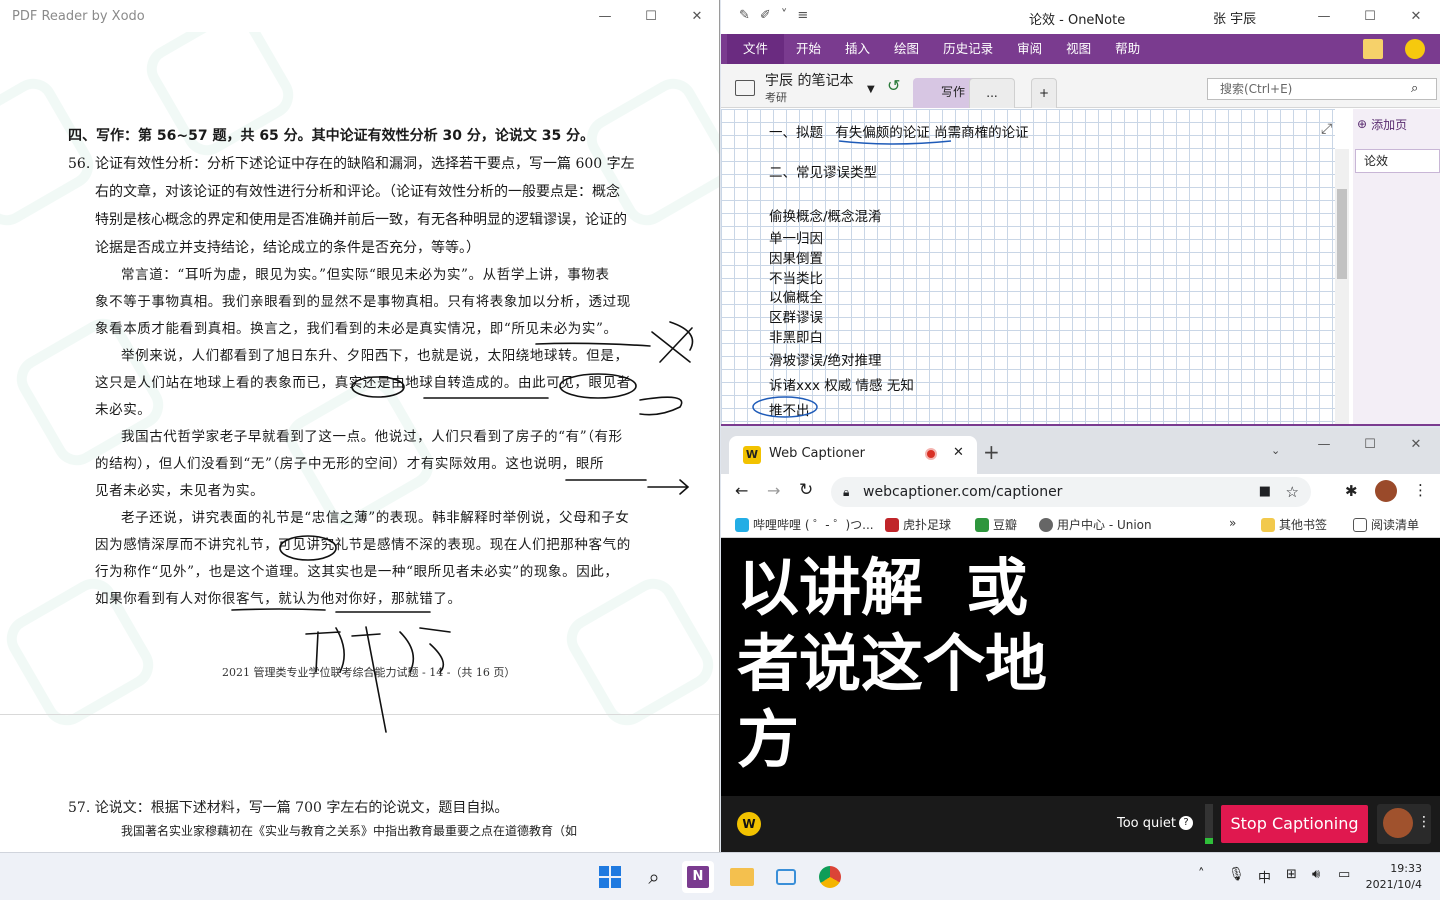 The image size is (1440, 900). I want to click on menu-icon: ⋮, so click(1420, 490).